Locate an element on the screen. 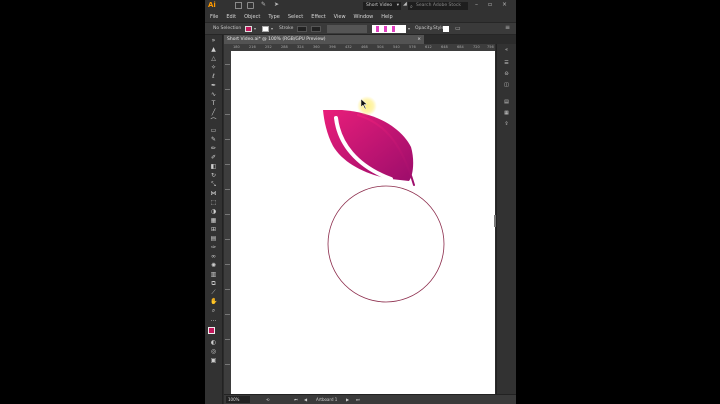 The image size is (720, 404). collapse-icon: » is located at coordinates (213, 41).